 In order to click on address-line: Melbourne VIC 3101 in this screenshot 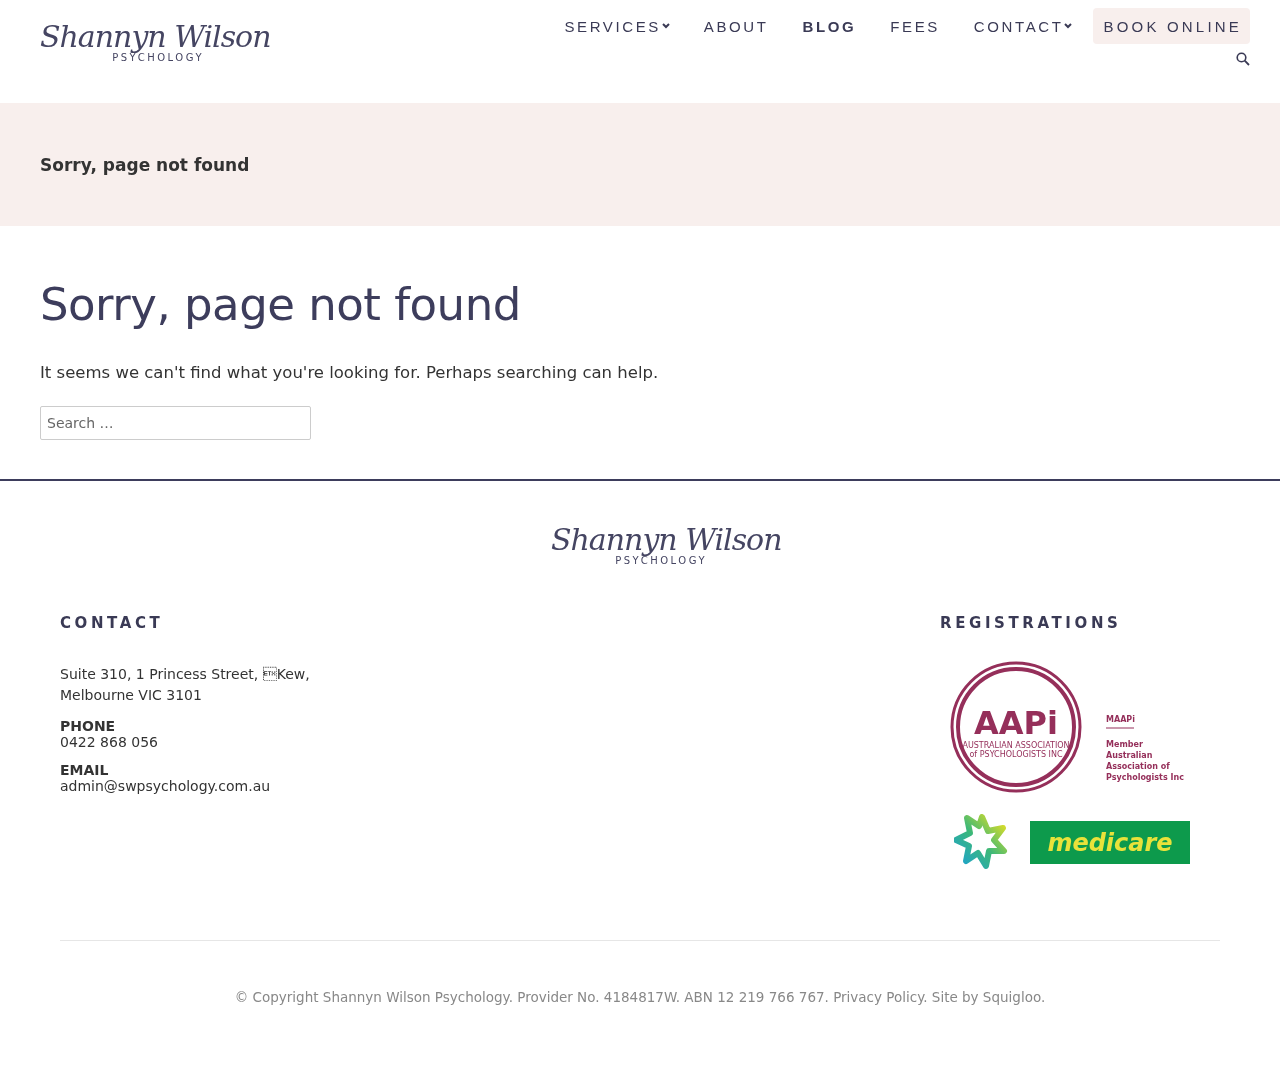, I will do `click(131, 695)`.